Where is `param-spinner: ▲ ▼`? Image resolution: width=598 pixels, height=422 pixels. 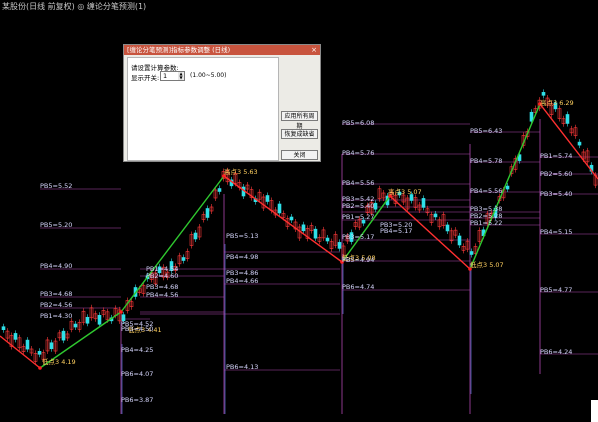 param-spinner: ▲ ▼ is located at coordinates (181, 76).